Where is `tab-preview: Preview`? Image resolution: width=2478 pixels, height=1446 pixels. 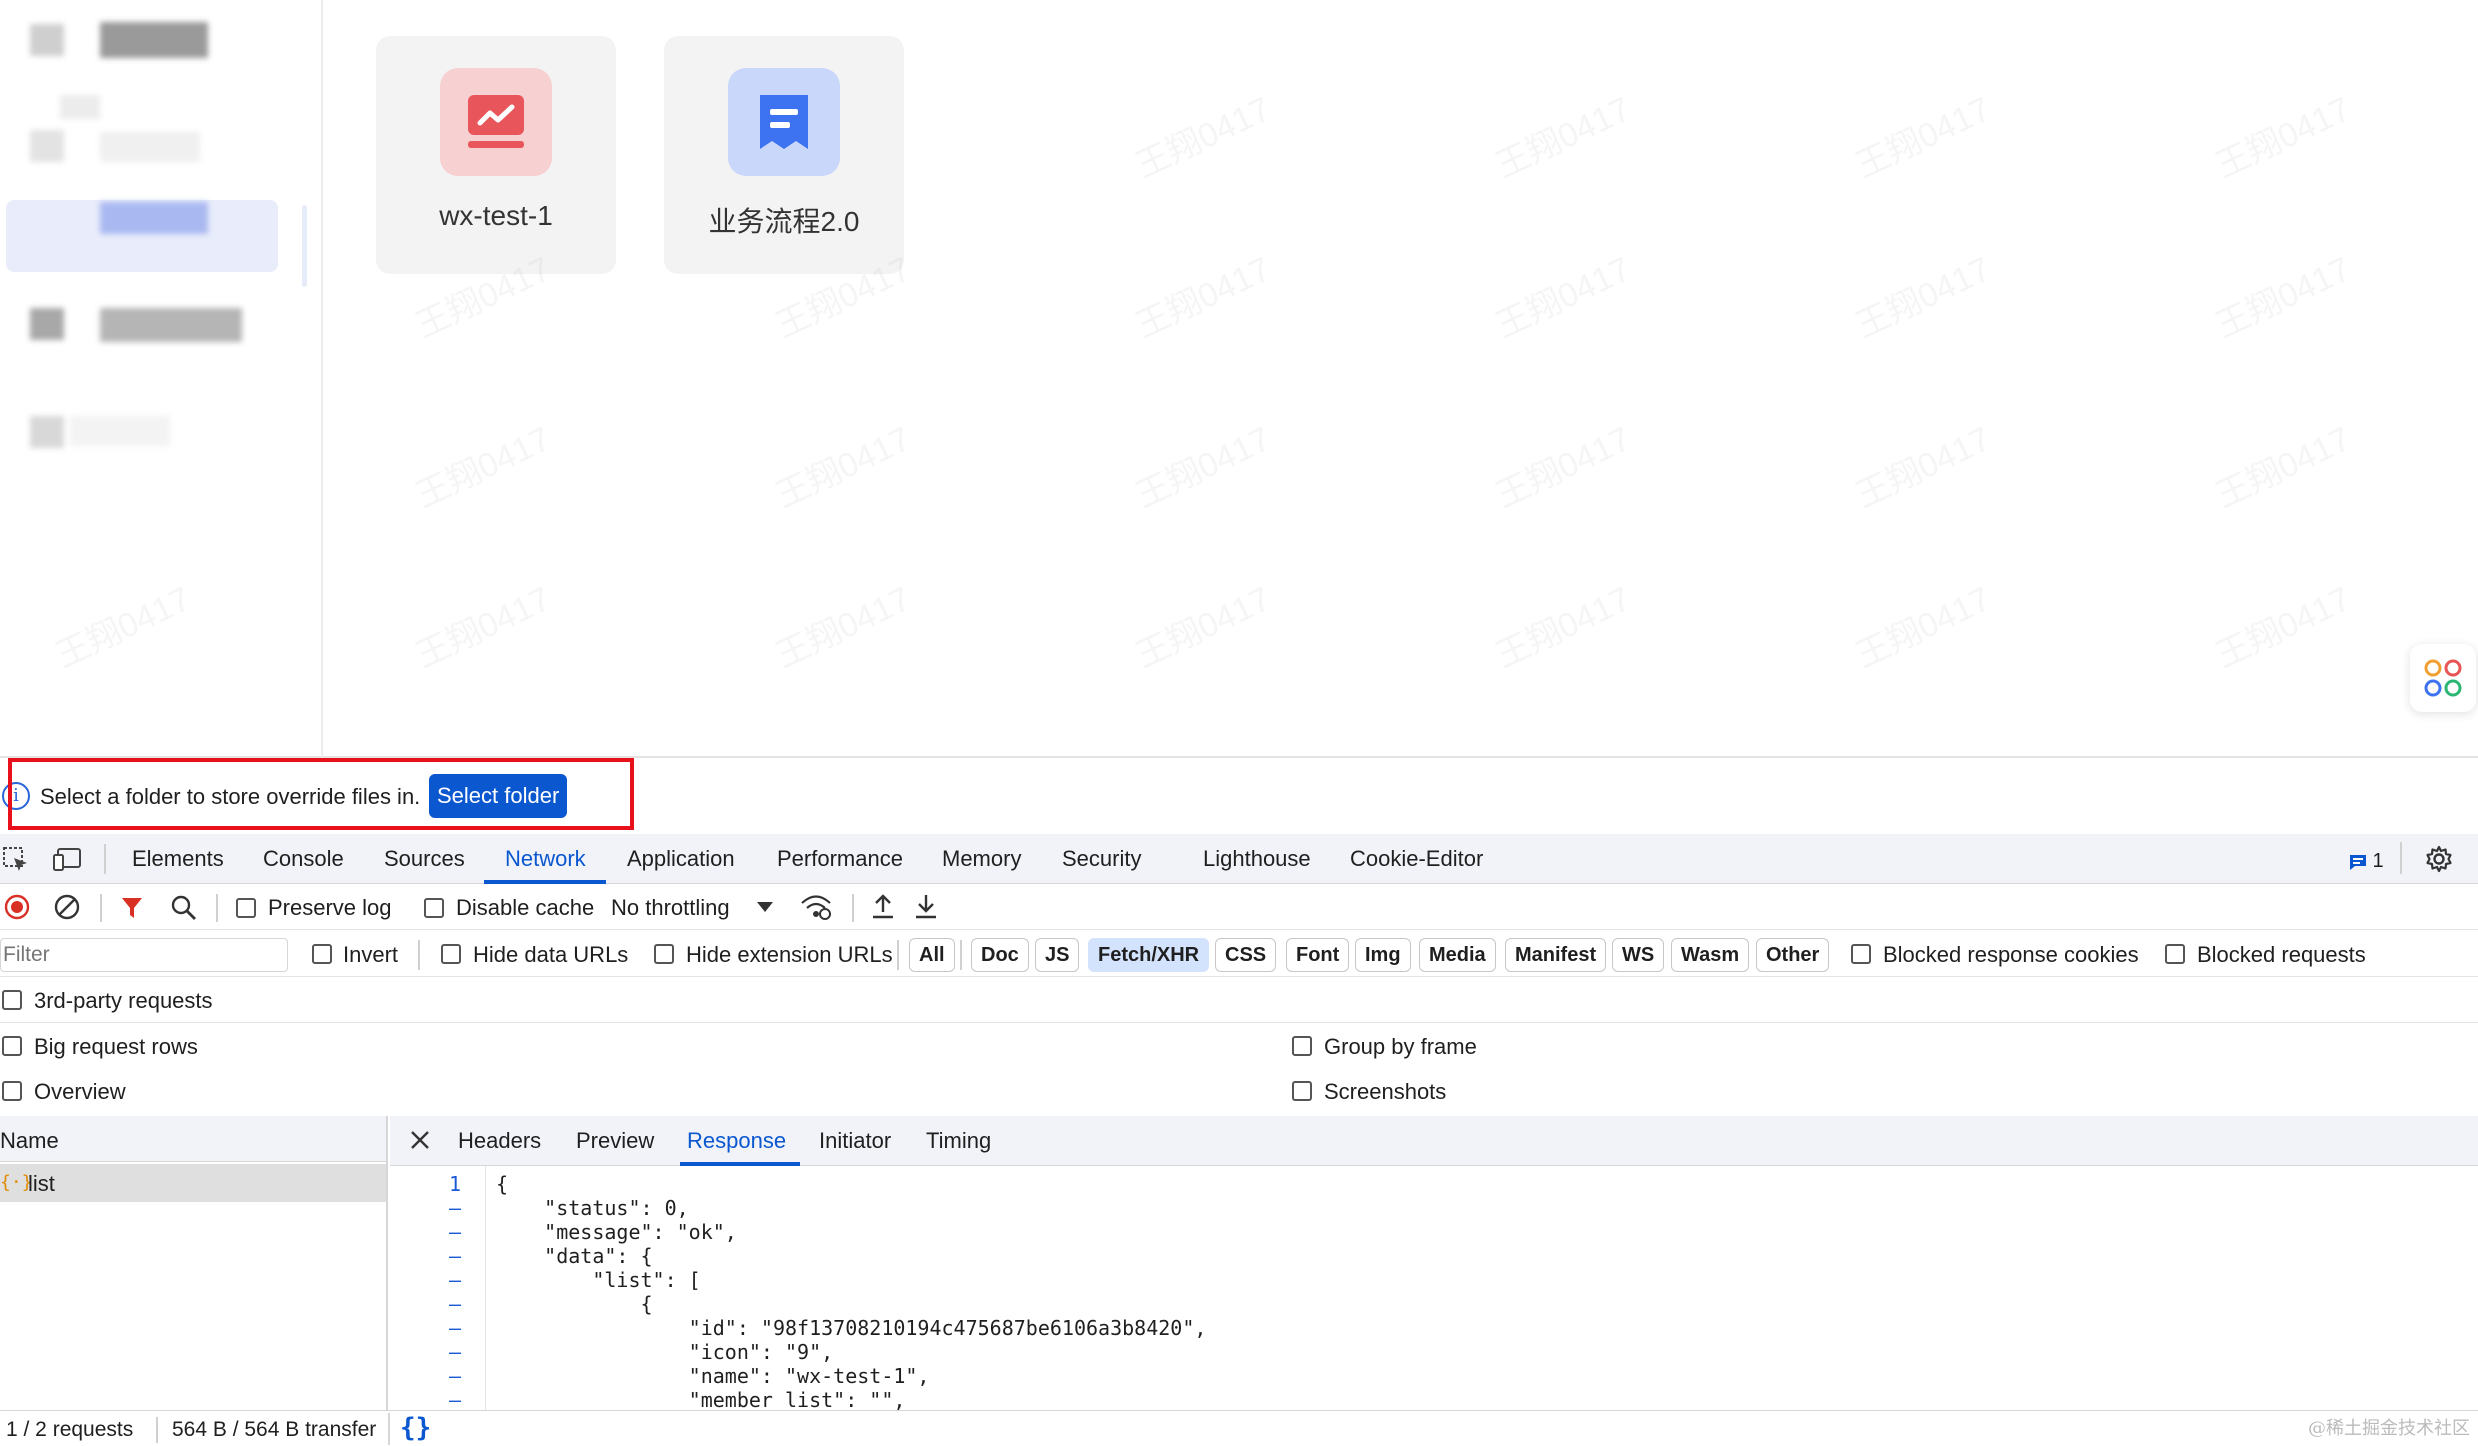 tab-preview: Preview is located at coordinates (615, 1141).